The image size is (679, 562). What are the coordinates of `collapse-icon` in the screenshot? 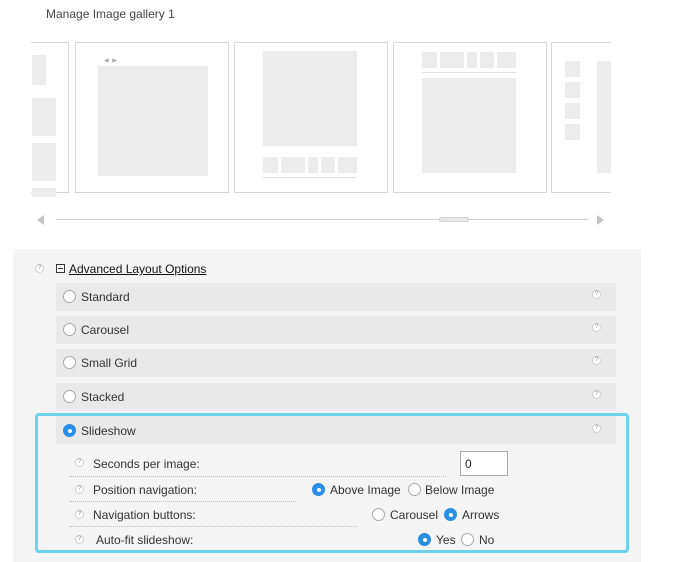 It's located at (60, 268).